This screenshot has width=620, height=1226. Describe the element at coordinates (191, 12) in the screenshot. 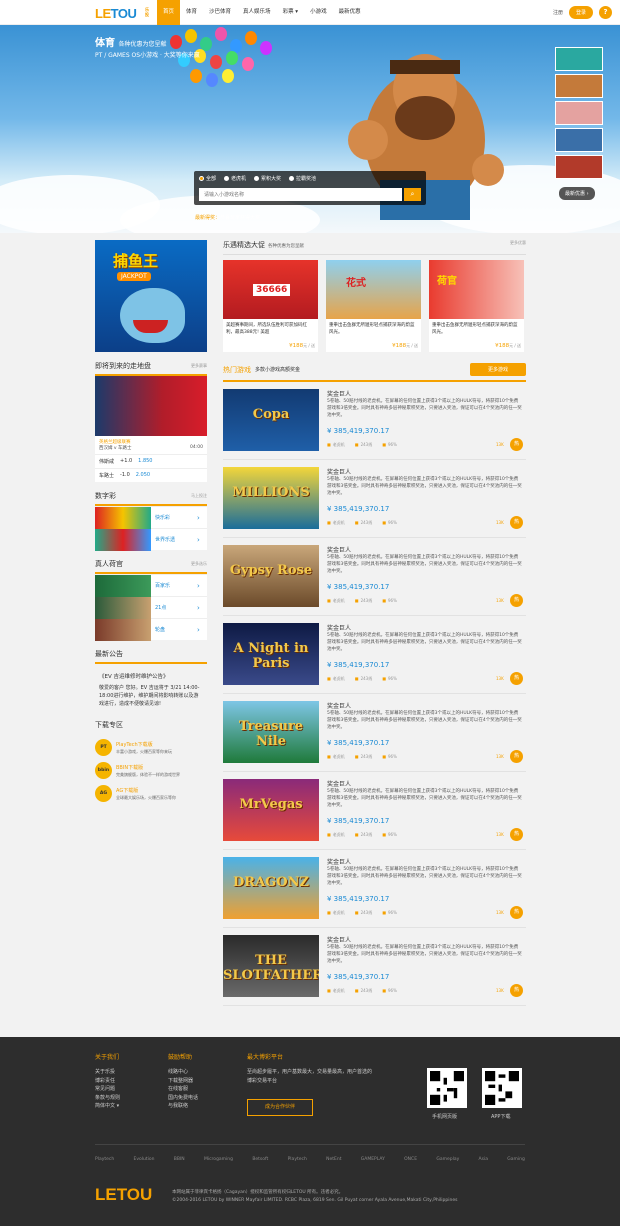

I see `nav-sports: 体育` at that location.